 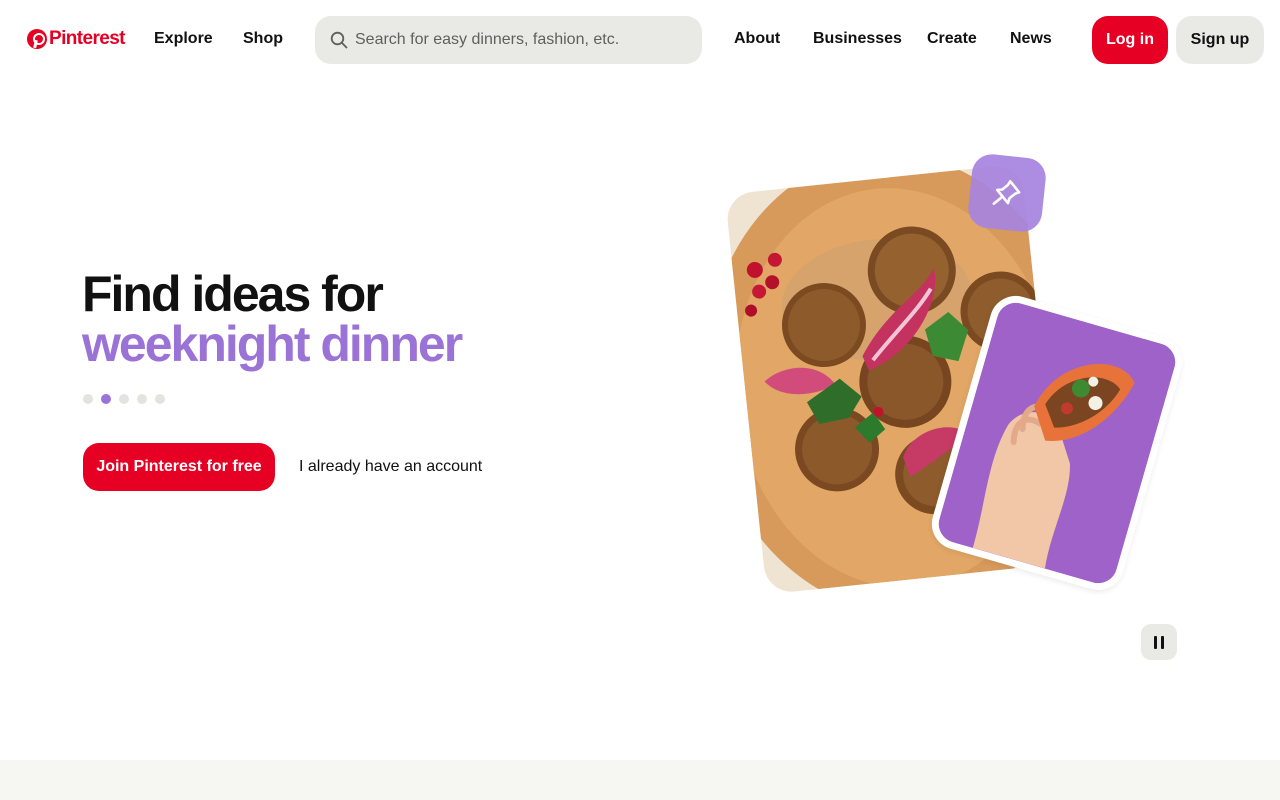 I want to click on carousel-indicator, so click(x=124, y=399).